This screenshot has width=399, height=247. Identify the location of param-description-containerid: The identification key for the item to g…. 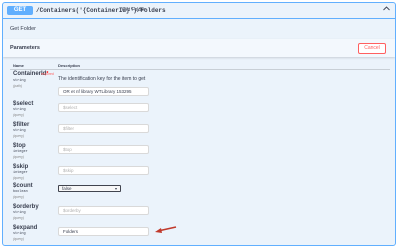
(102, 79).